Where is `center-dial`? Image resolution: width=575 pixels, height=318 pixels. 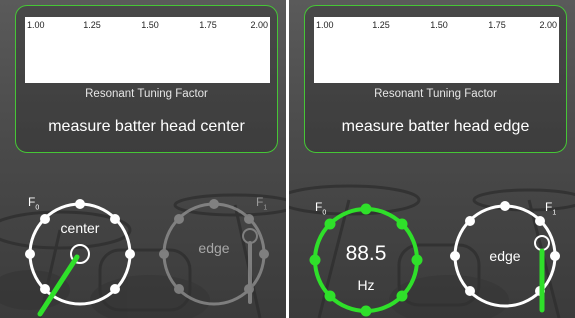
center-dial is located at coordinates (80, 258).